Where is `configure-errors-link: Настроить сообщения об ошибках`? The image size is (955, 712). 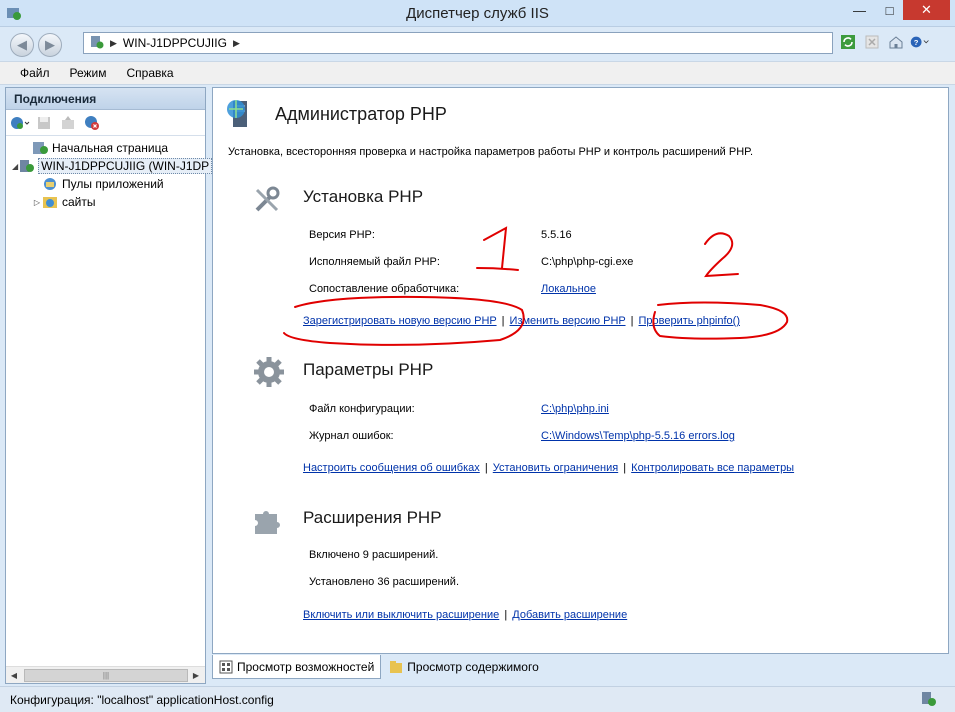
configure-errors-link: Настроить сообщения об ошибках is located at coordinates (391, 468).